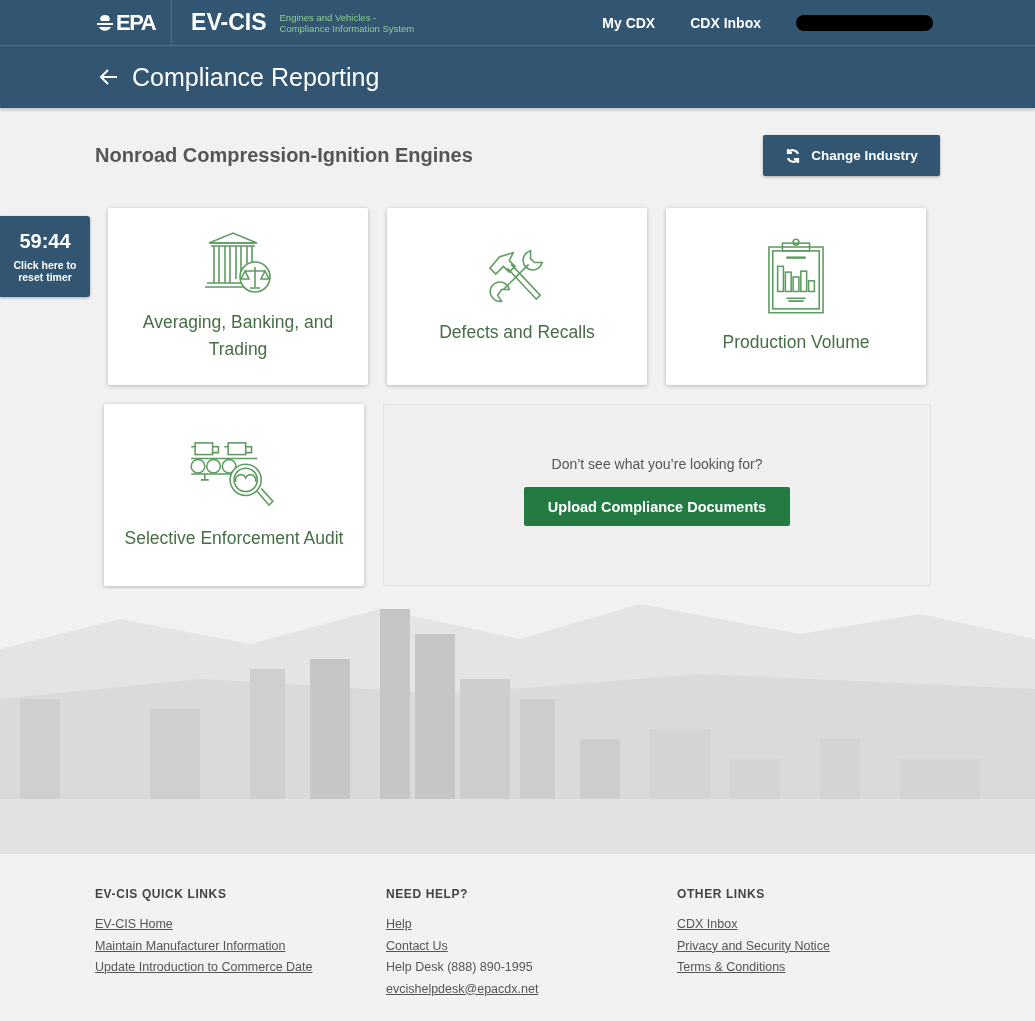 The image size is (1035, 1021). What do you see at coordinates (753, 946) in the screenshot?
I see `footer-link: Privacy and Security Notice` at bounding box center [753, 946].